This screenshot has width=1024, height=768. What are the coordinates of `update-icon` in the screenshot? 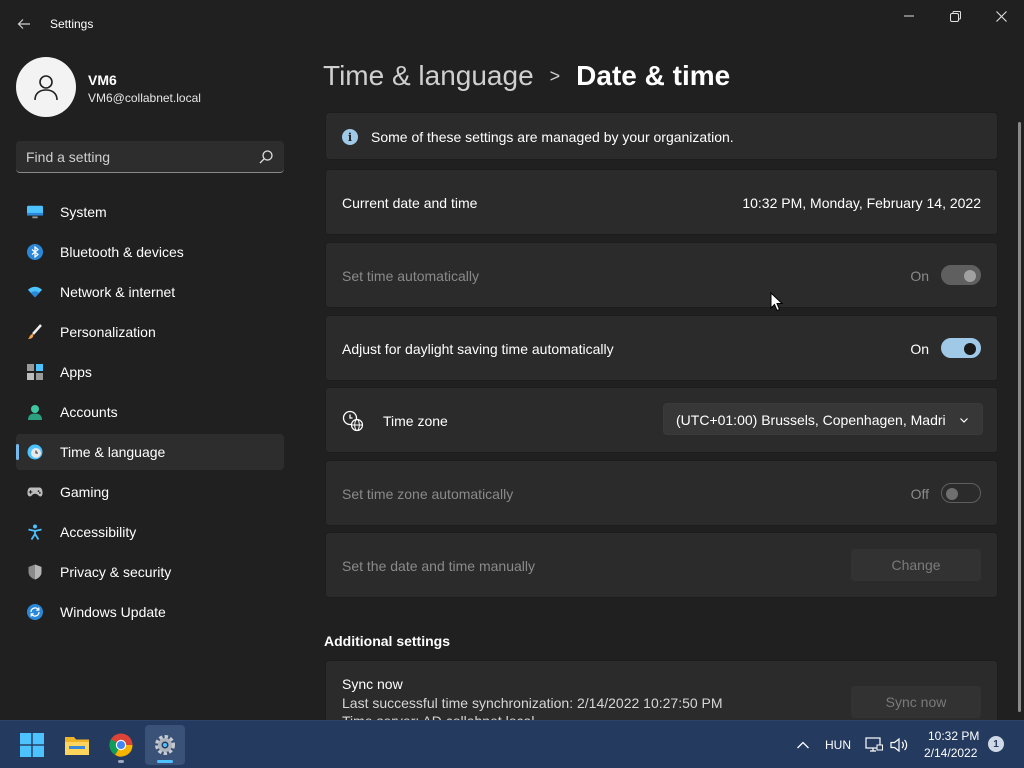 It's located at (35, 612).